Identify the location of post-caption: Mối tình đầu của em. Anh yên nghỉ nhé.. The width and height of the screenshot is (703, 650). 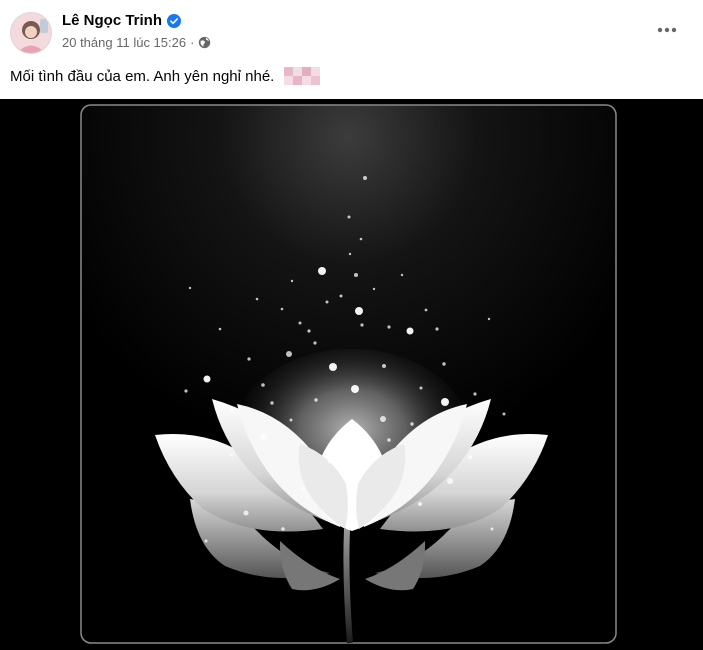
(166, 76).